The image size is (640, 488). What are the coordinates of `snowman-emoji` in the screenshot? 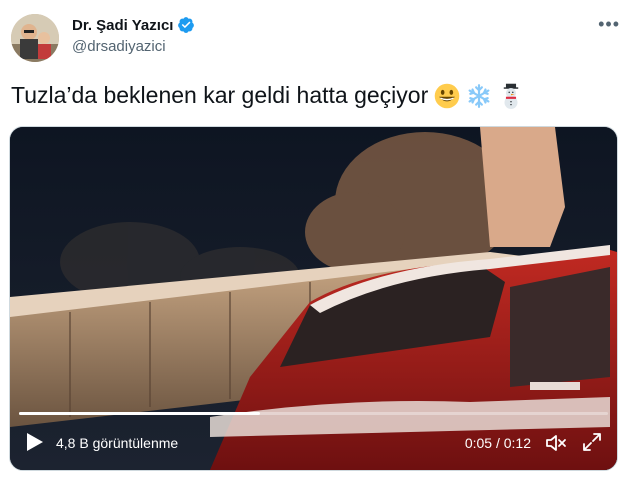 It's located at (511, 96).